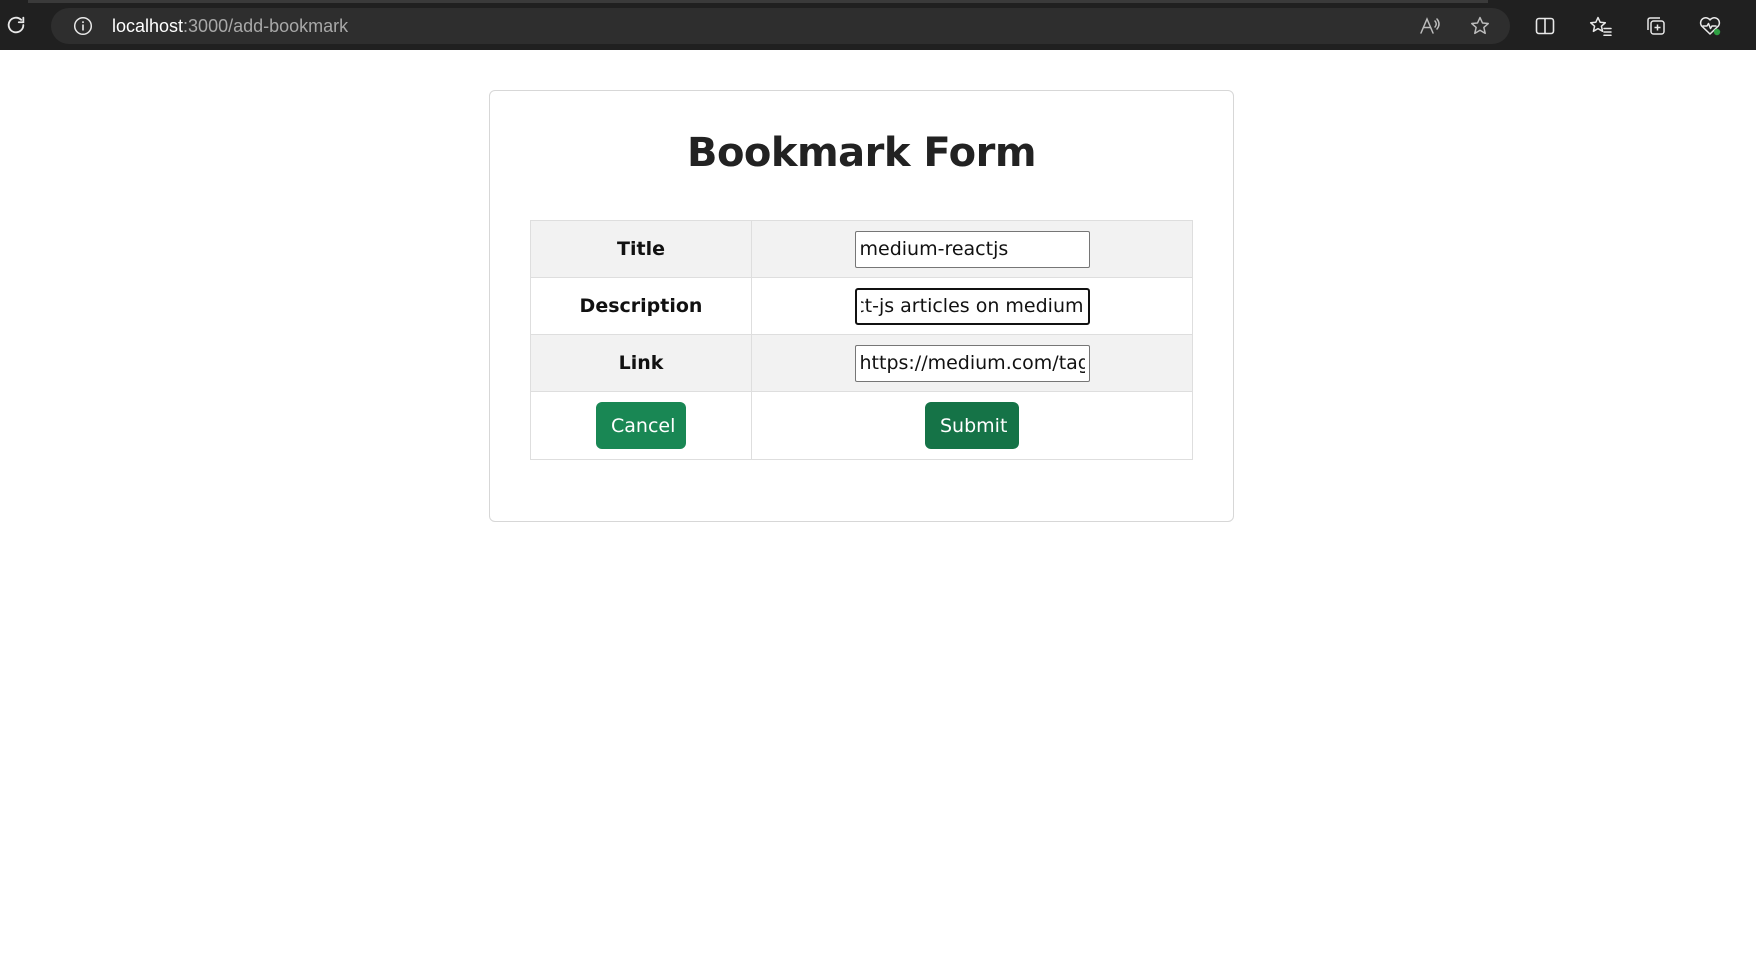 The image size is (1756, 966). Describe the element at coordinates (1430, 26) in the screenshot. I see `read-aloud-icon` at that location.